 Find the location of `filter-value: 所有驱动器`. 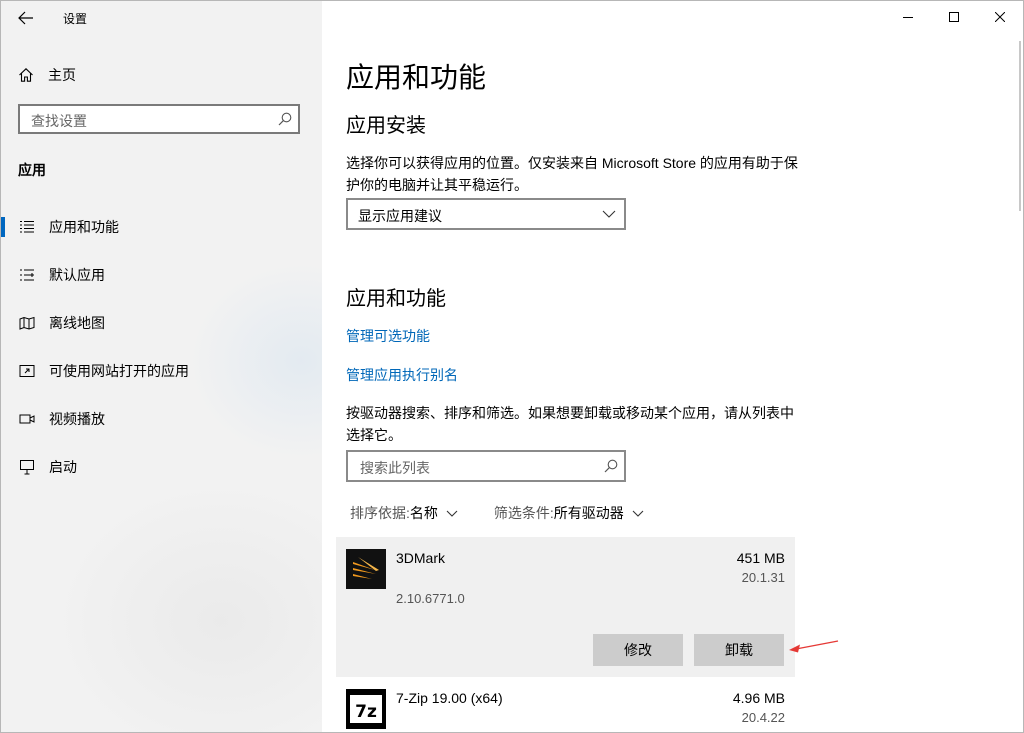

filter-value: 所有驱动器 is located at coordinates (588, 513).